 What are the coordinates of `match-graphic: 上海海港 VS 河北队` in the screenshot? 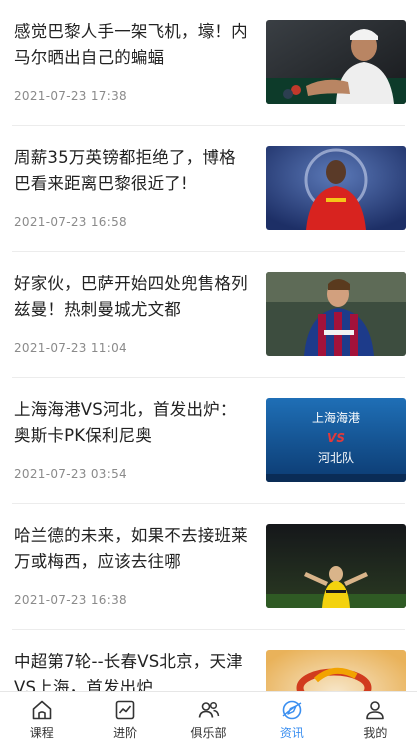 It's located at (336, 440).